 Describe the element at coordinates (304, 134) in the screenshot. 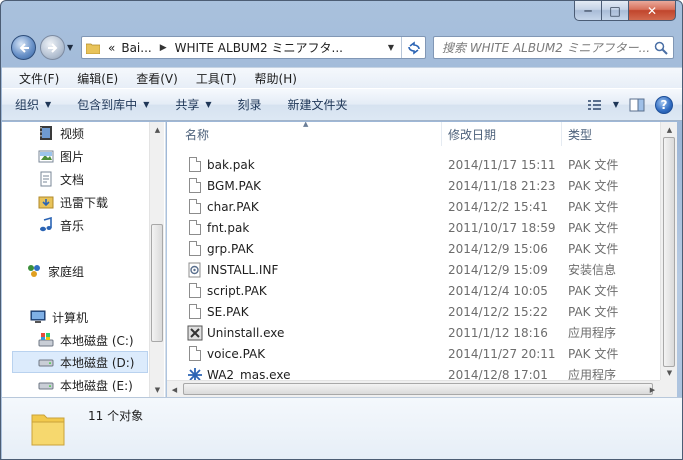

I see `column-header-name: ▲ 名称` at that location.